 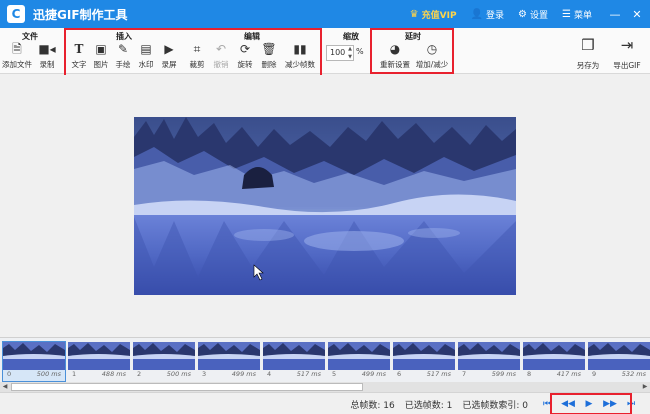 I want to click on toolbar: 文件 🗎 添加文件 ■◂ 录制 插入 T 文字 ▣ 图片 ✎ 手绘 ▤ 水印 ▶, so click(x=325, y=56).